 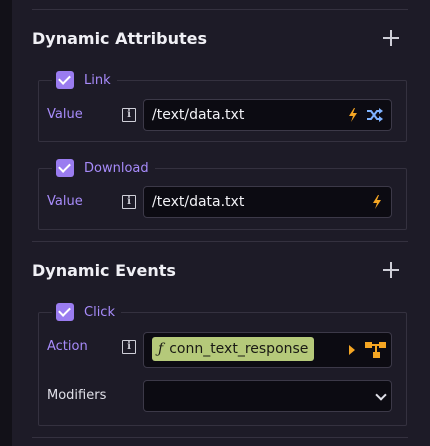 I want to click on modifiers-select, so click(x=267, y=396).